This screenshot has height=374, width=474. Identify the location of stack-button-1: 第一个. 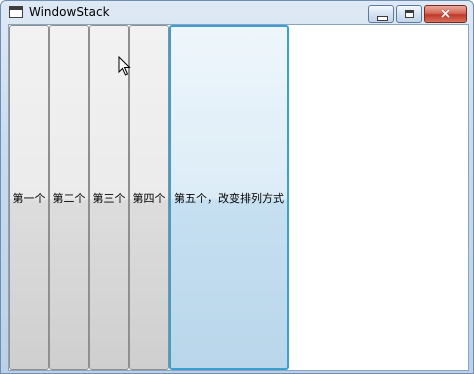
(29, 197).